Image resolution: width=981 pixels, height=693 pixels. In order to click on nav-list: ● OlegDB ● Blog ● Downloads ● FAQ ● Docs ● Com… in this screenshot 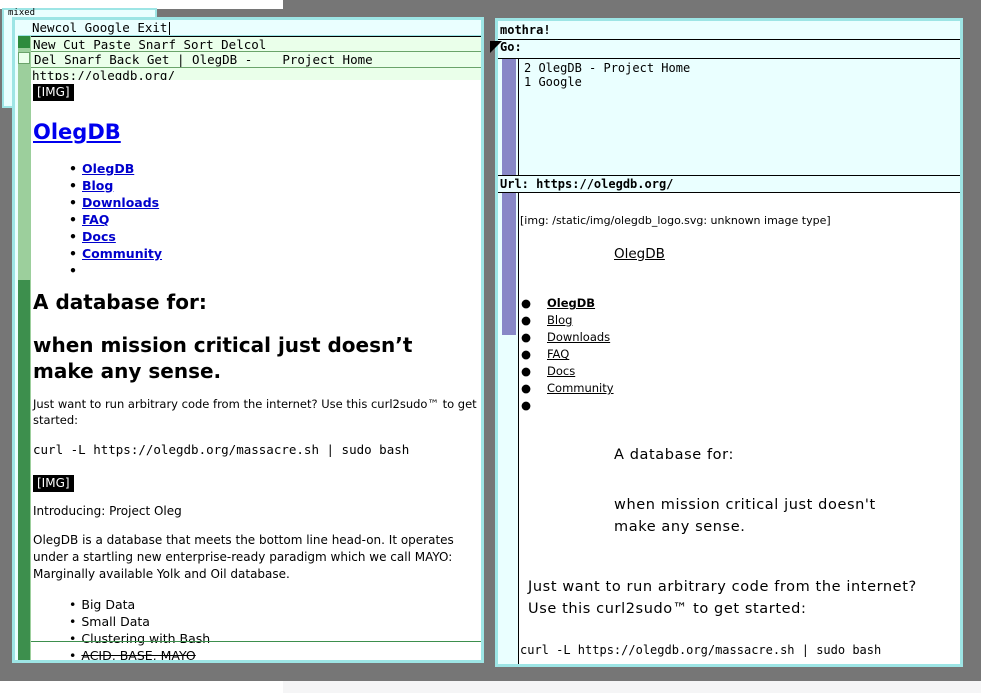, I will do `click(567, 354)`.